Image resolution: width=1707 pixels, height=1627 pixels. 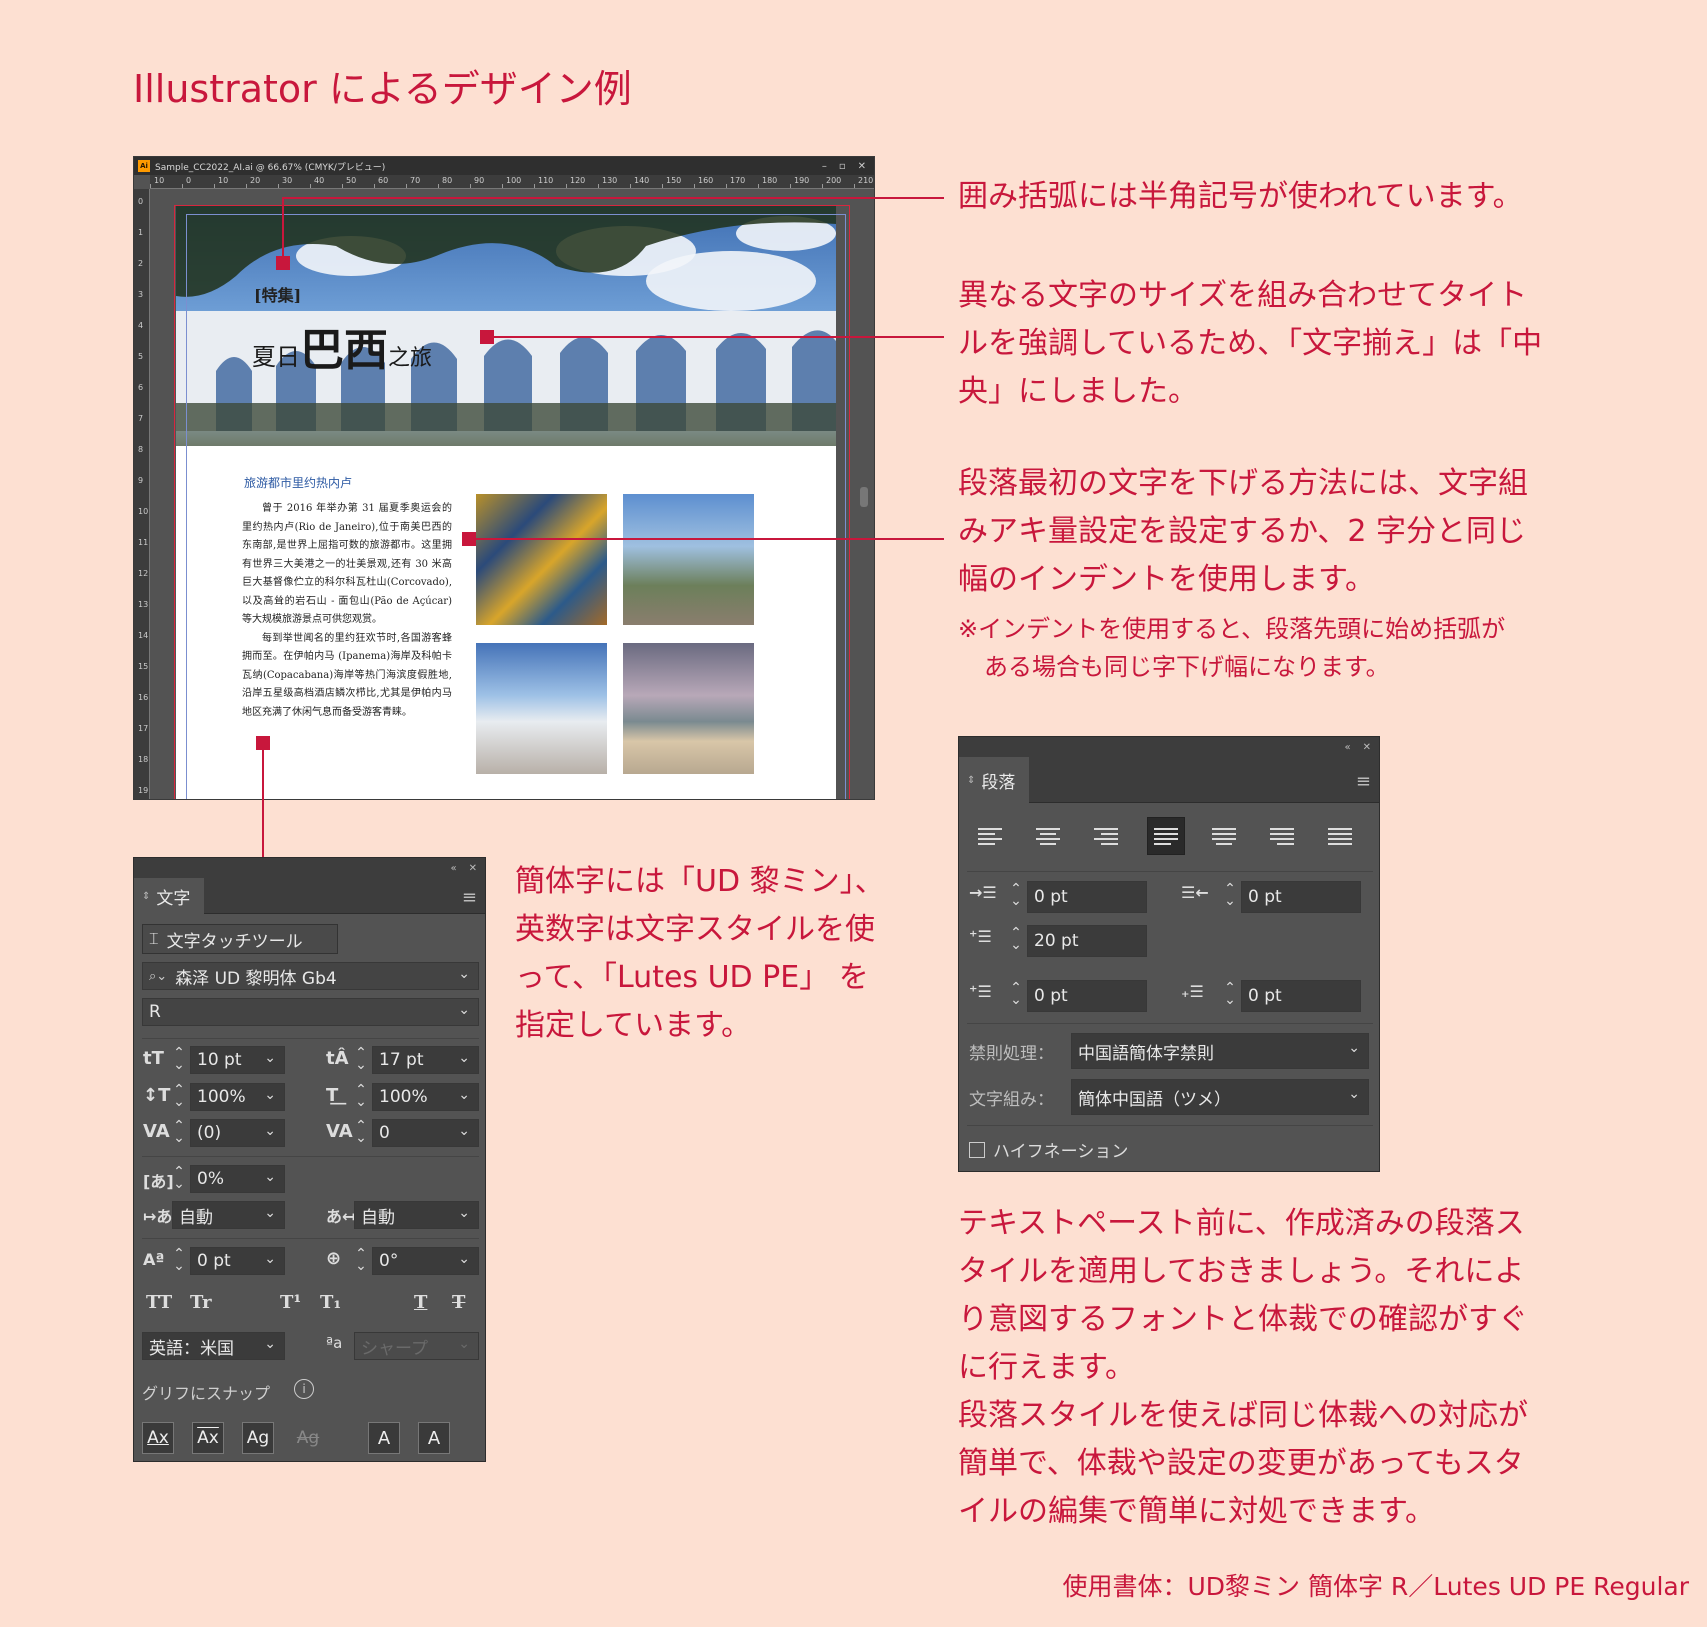 I want to click on field-value: 0 pt, so click(x=1051, y=996).